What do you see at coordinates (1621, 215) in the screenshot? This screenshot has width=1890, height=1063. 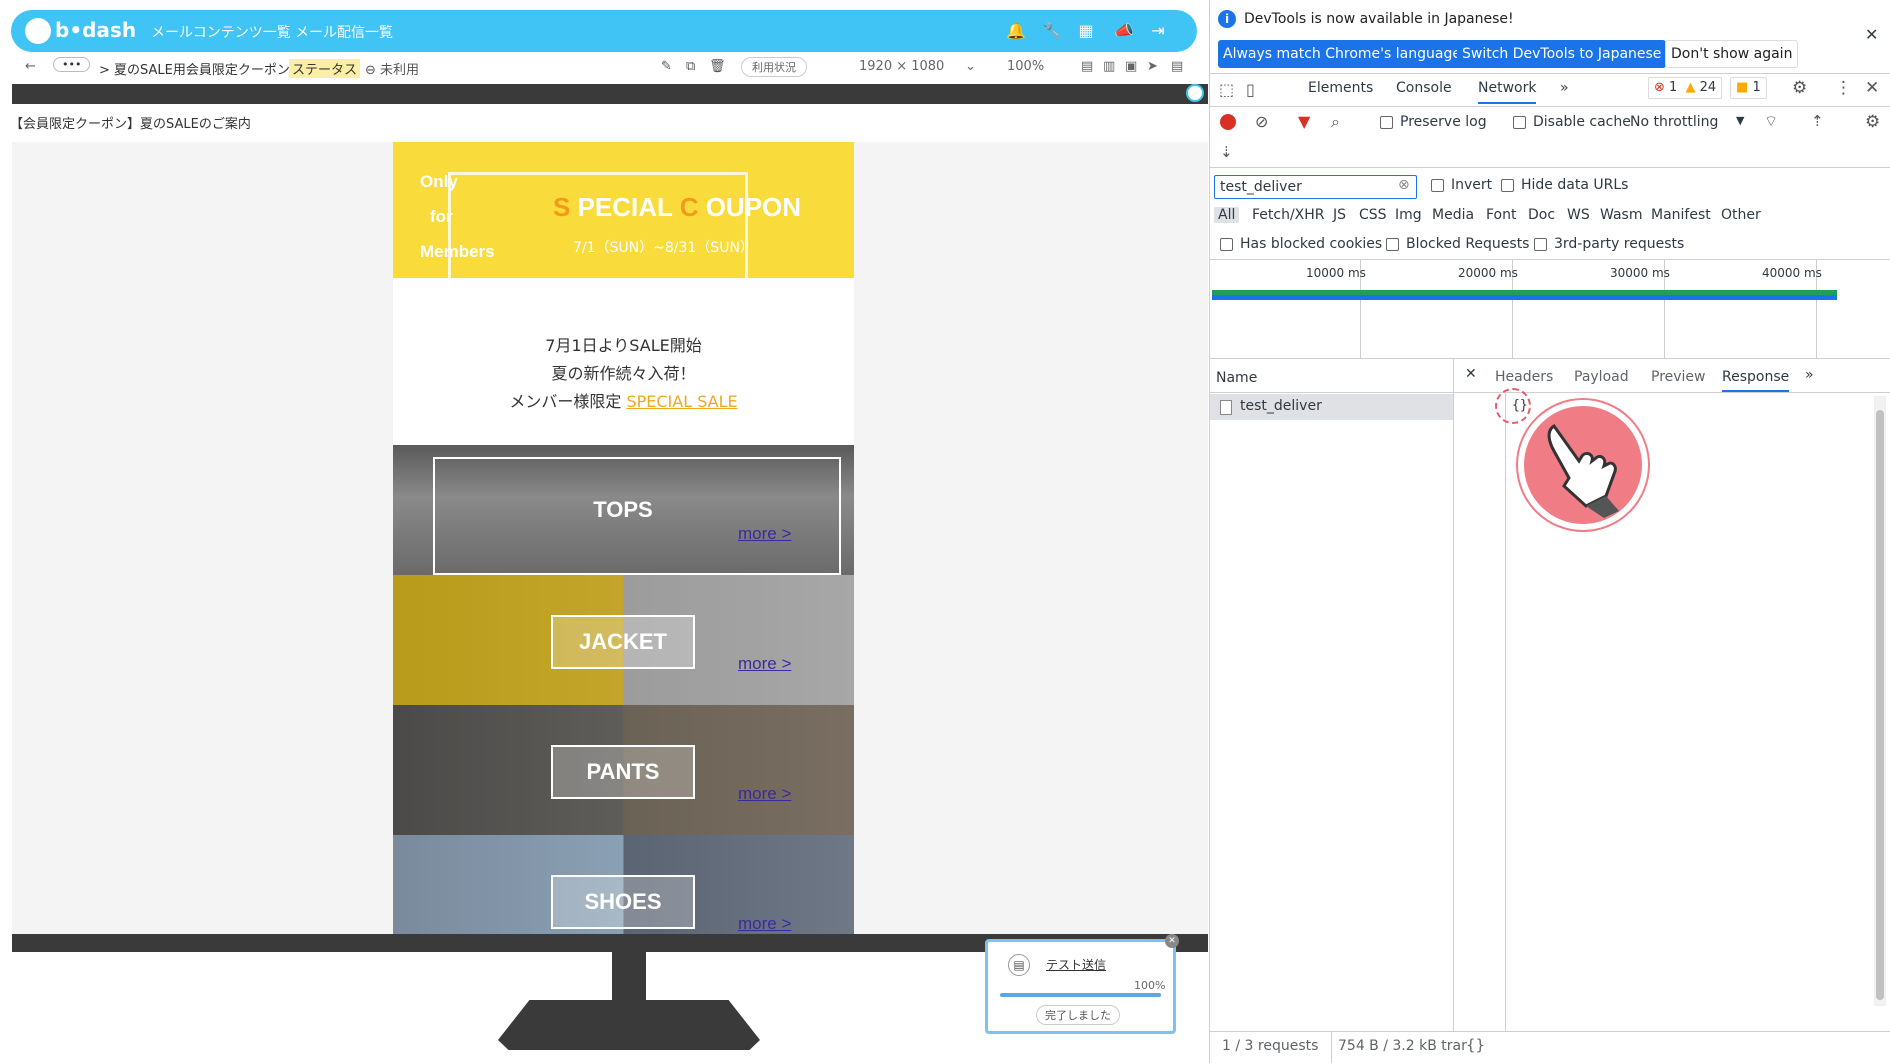 I see `type-filter-wasm: Wasm` at bounding box center [1621, 215].